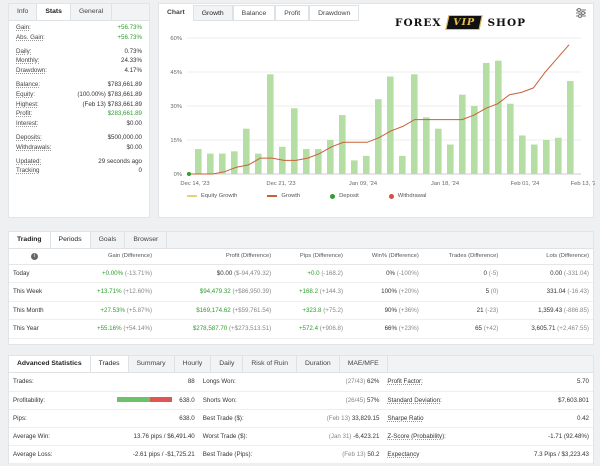  What do you see at coordinates (405, 418) in the screenshot?
I see `adv-label: Sharpe Ratio` at bounding box center [405, 418].